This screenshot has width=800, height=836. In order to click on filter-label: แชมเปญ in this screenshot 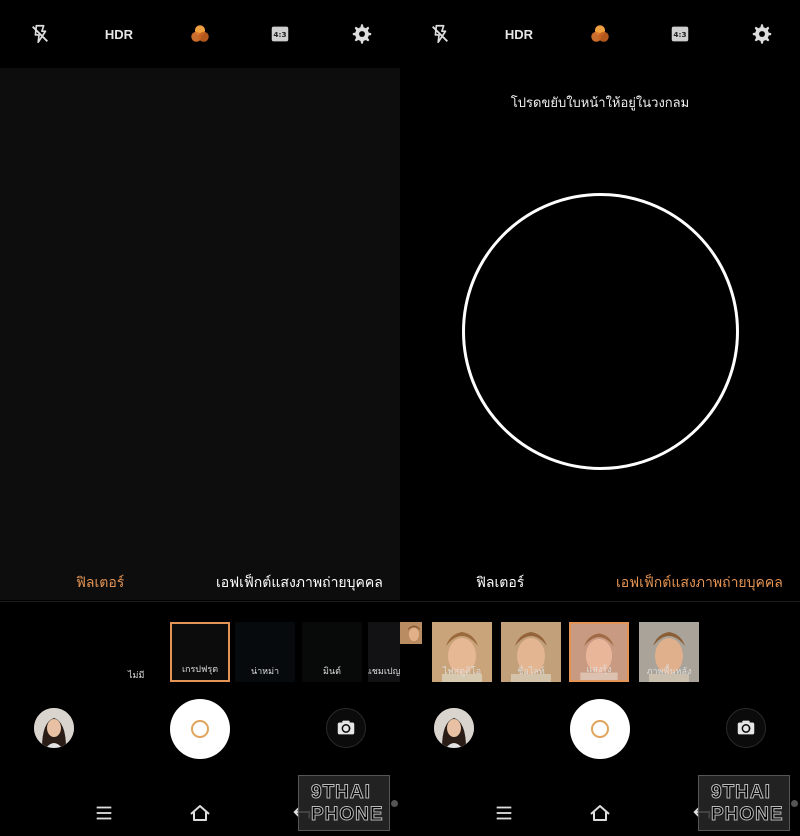, I will do `click(384, 672)`.